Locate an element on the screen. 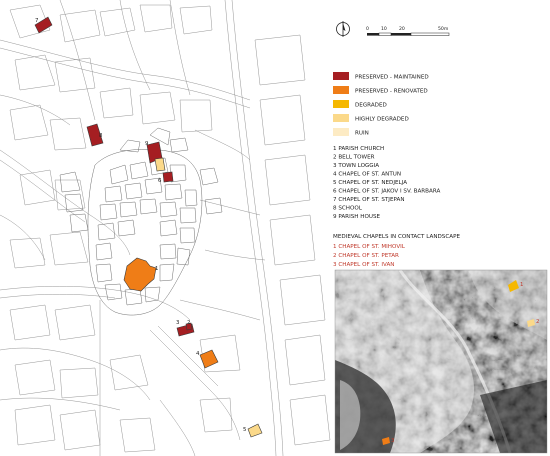 The height and width of the screenshot is (456, 550). map-label-4: 4 is located at coordinates (198, 354).